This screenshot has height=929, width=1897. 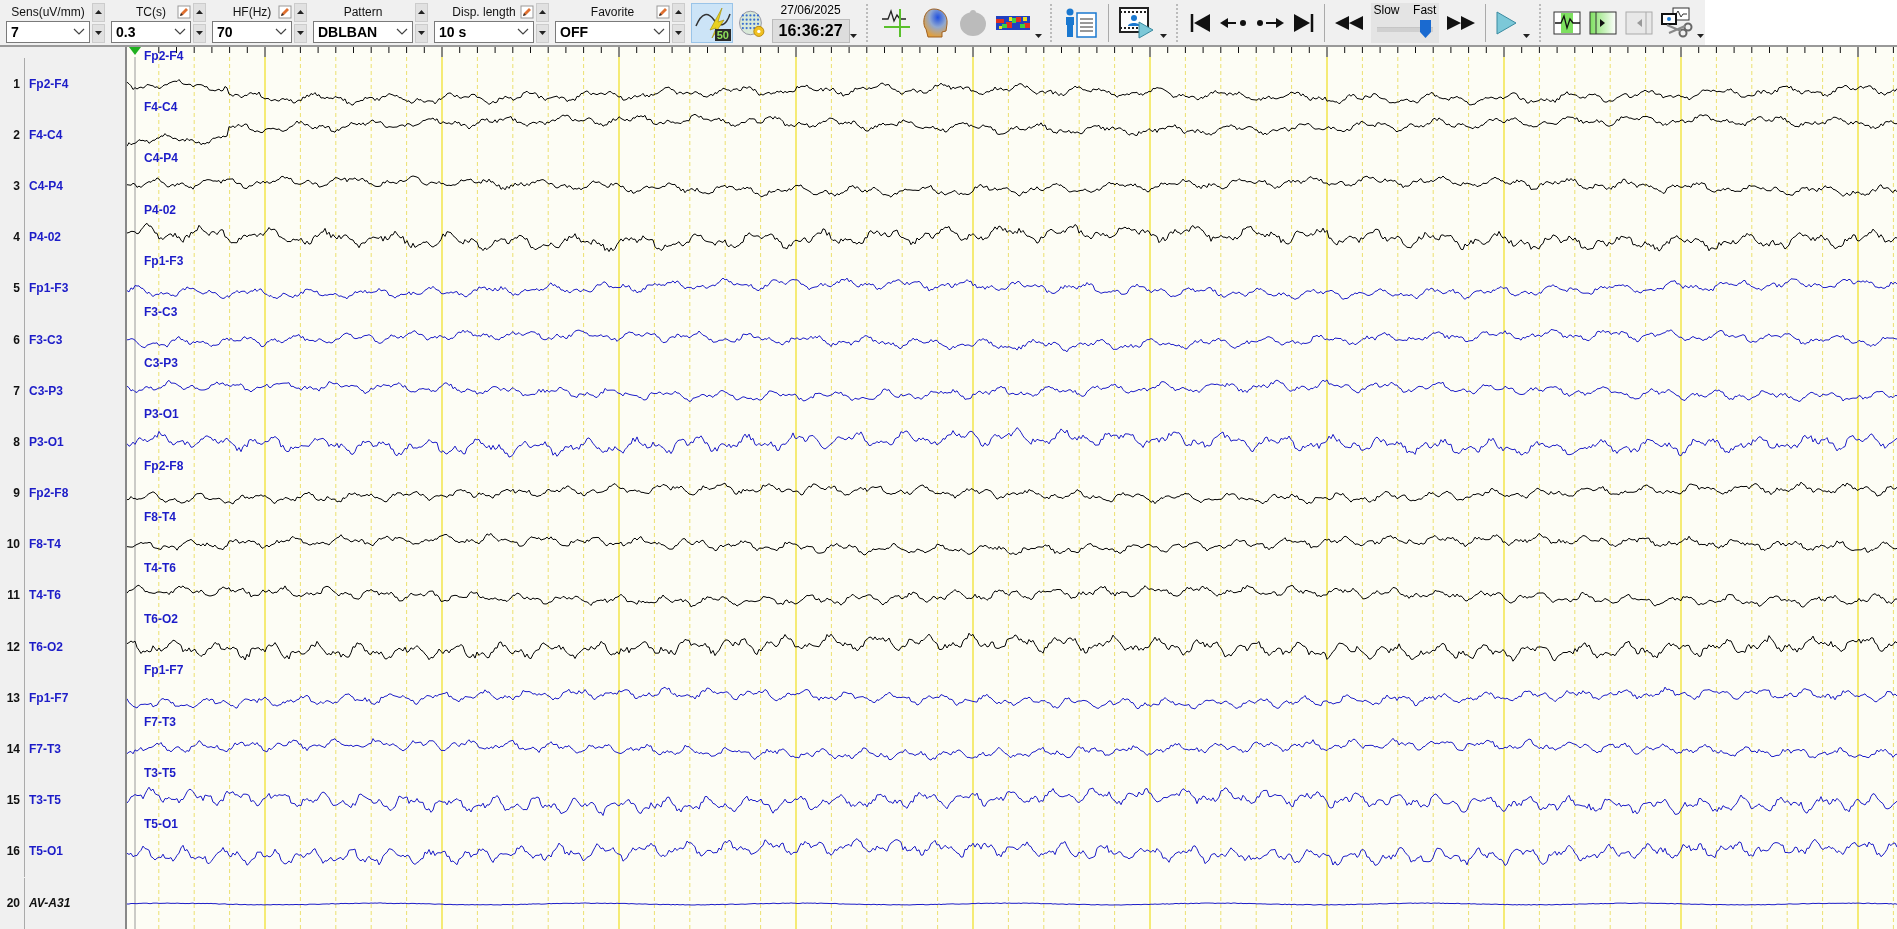 I want to click on trace-label: T5-O1, so click(x=161, y=824).